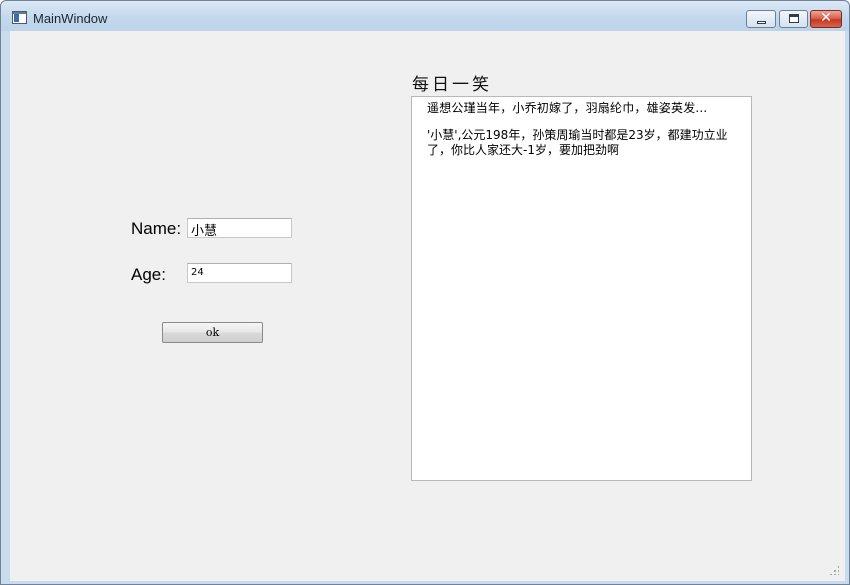 The width and height of the screenshot is (850, 585). What do you see at coordinates (452, 85) in the screenshot?
I see `joke-heading: 每日一笑` at bounding box center [452, 85].